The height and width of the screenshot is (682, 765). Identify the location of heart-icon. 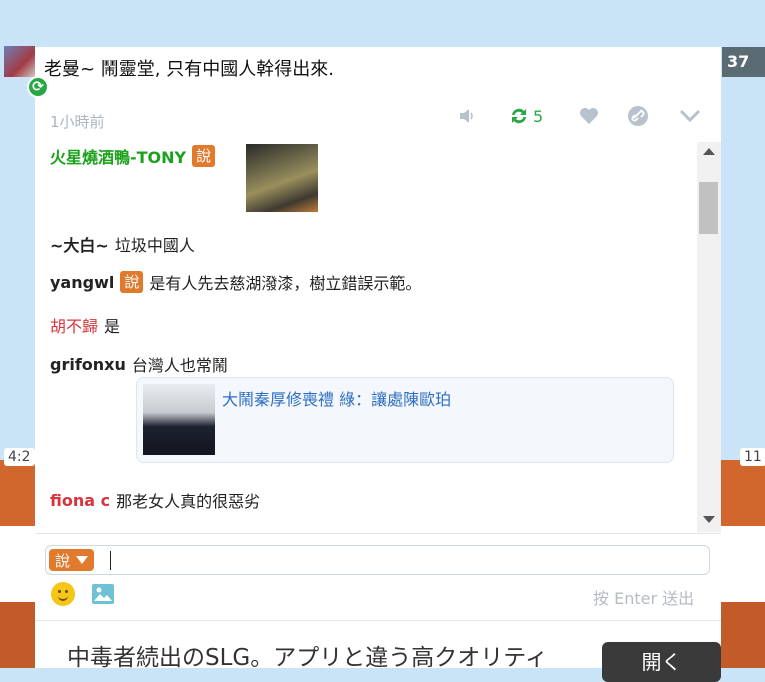
(589, 116).